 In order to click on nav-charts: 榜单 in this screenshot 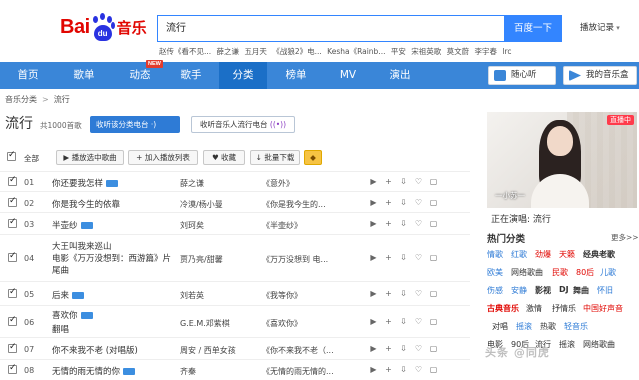, I will do `click(296, 75)`.